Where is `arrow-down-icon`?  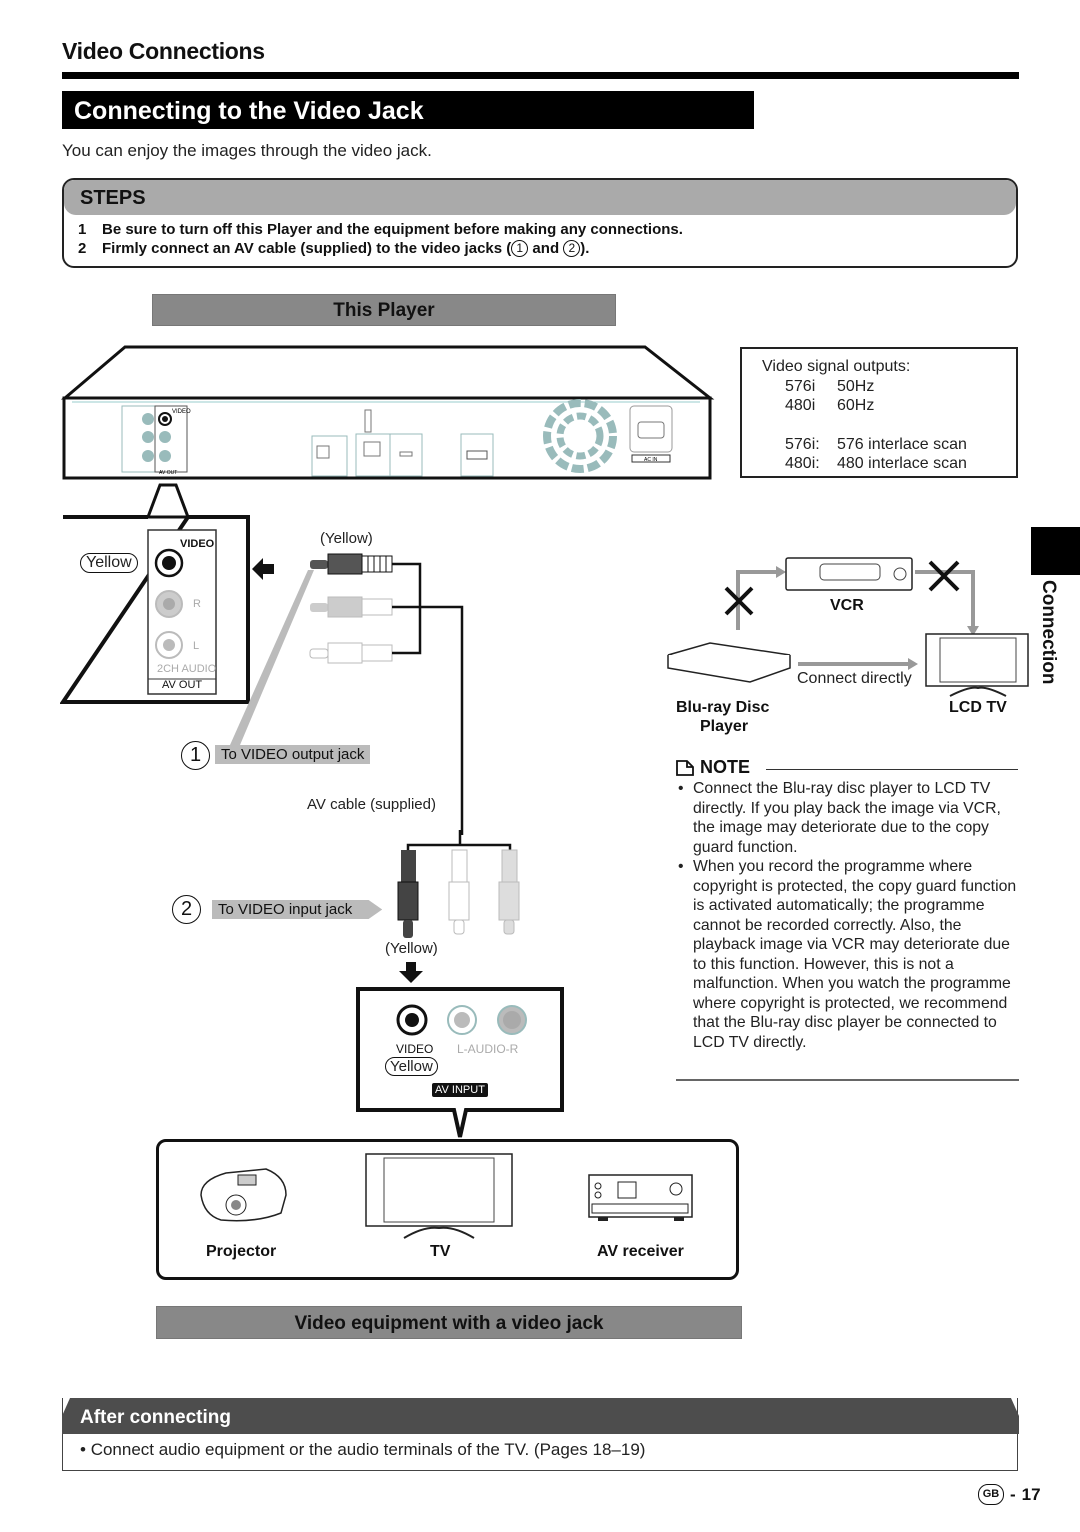
arrow-down-icon is located at coordinates (411, 972).